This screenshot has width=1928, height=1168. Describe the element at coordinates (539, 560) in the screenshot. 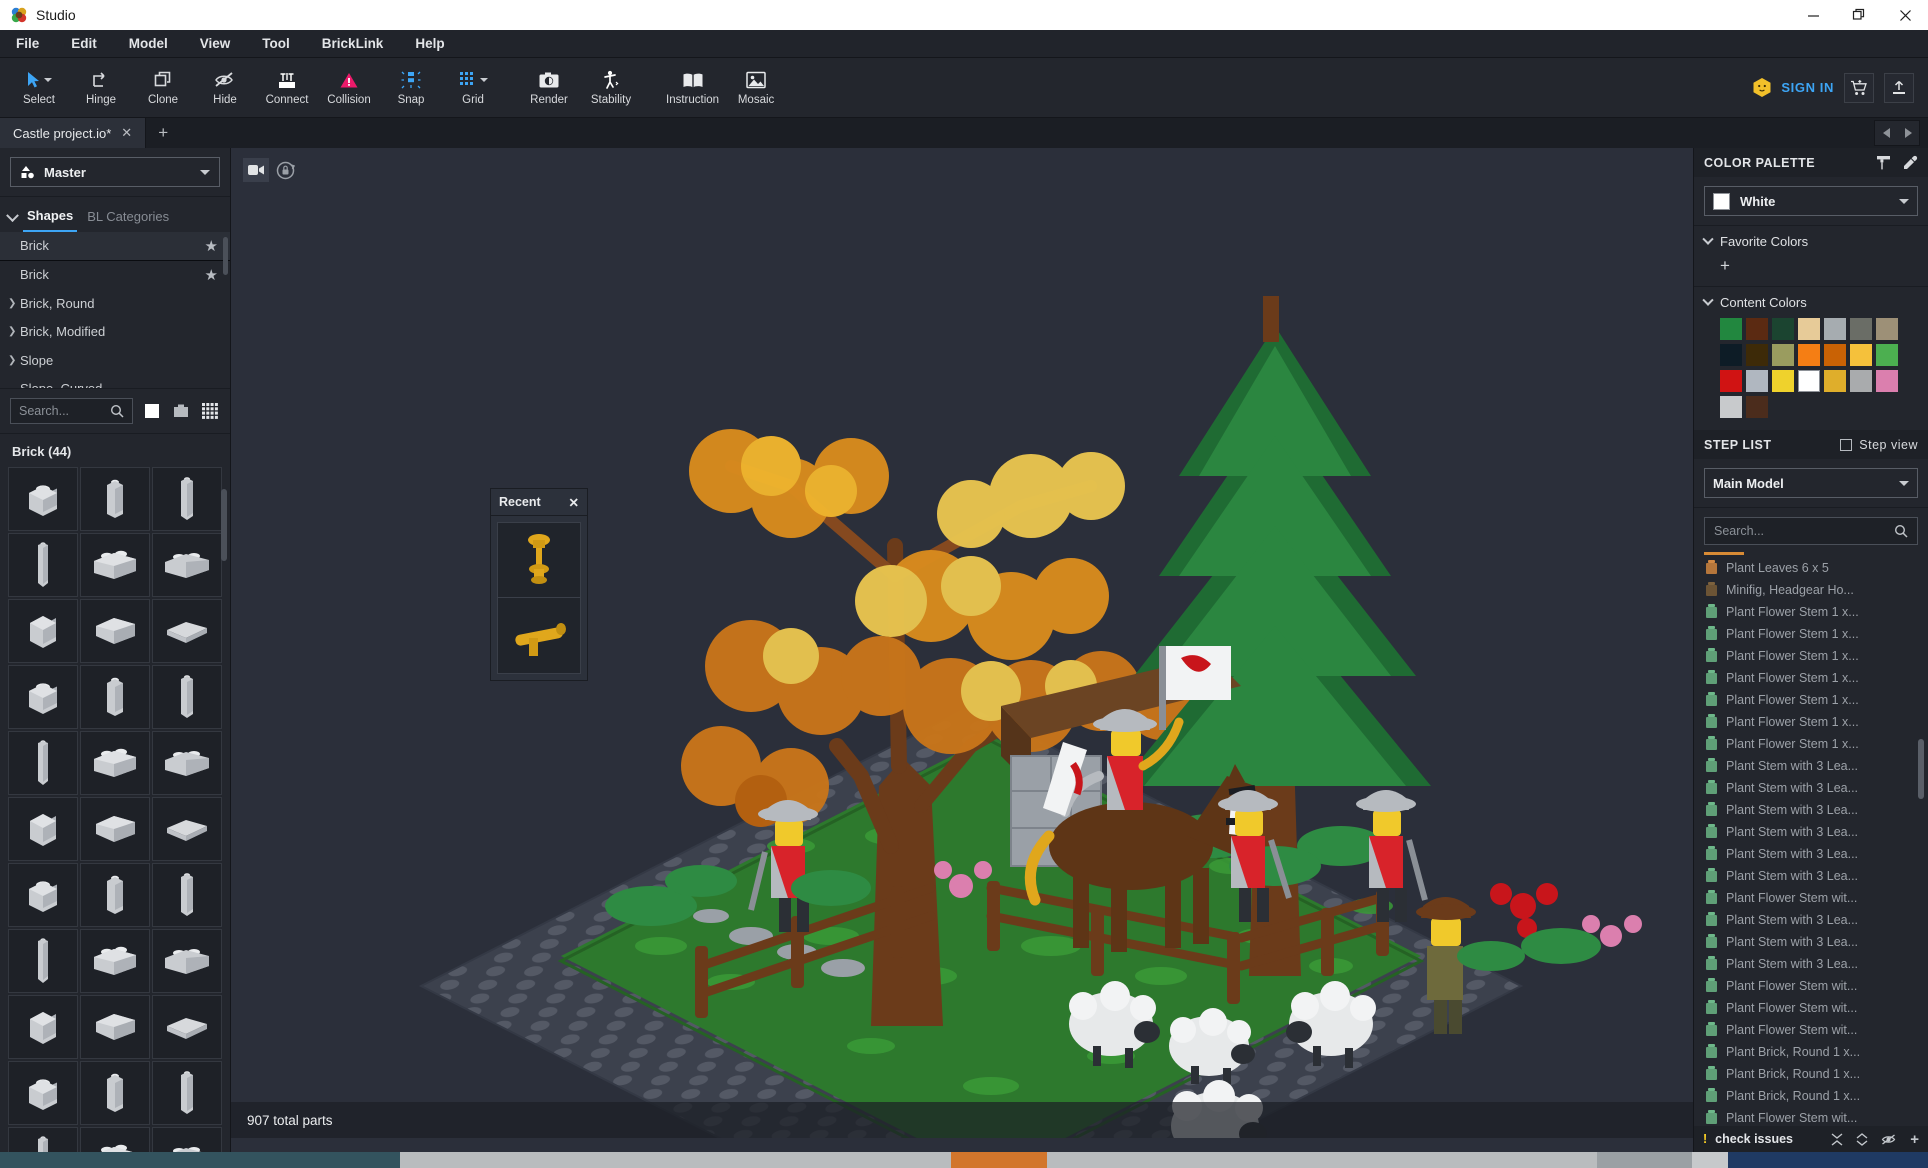

I see `recent-part-lamppost` at that location.